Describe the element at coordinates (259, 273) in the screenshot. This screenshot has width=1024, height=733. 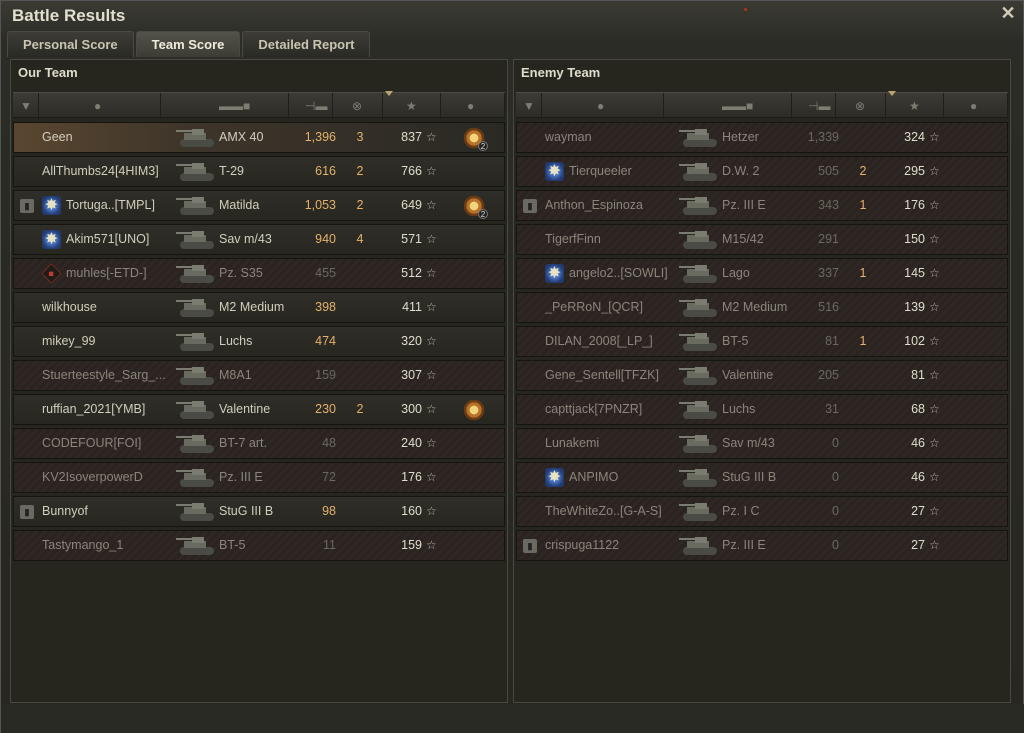
I see `table-row: ◆ muhles[-ETD-] Pz. S35 455 512 ☆` at that location.